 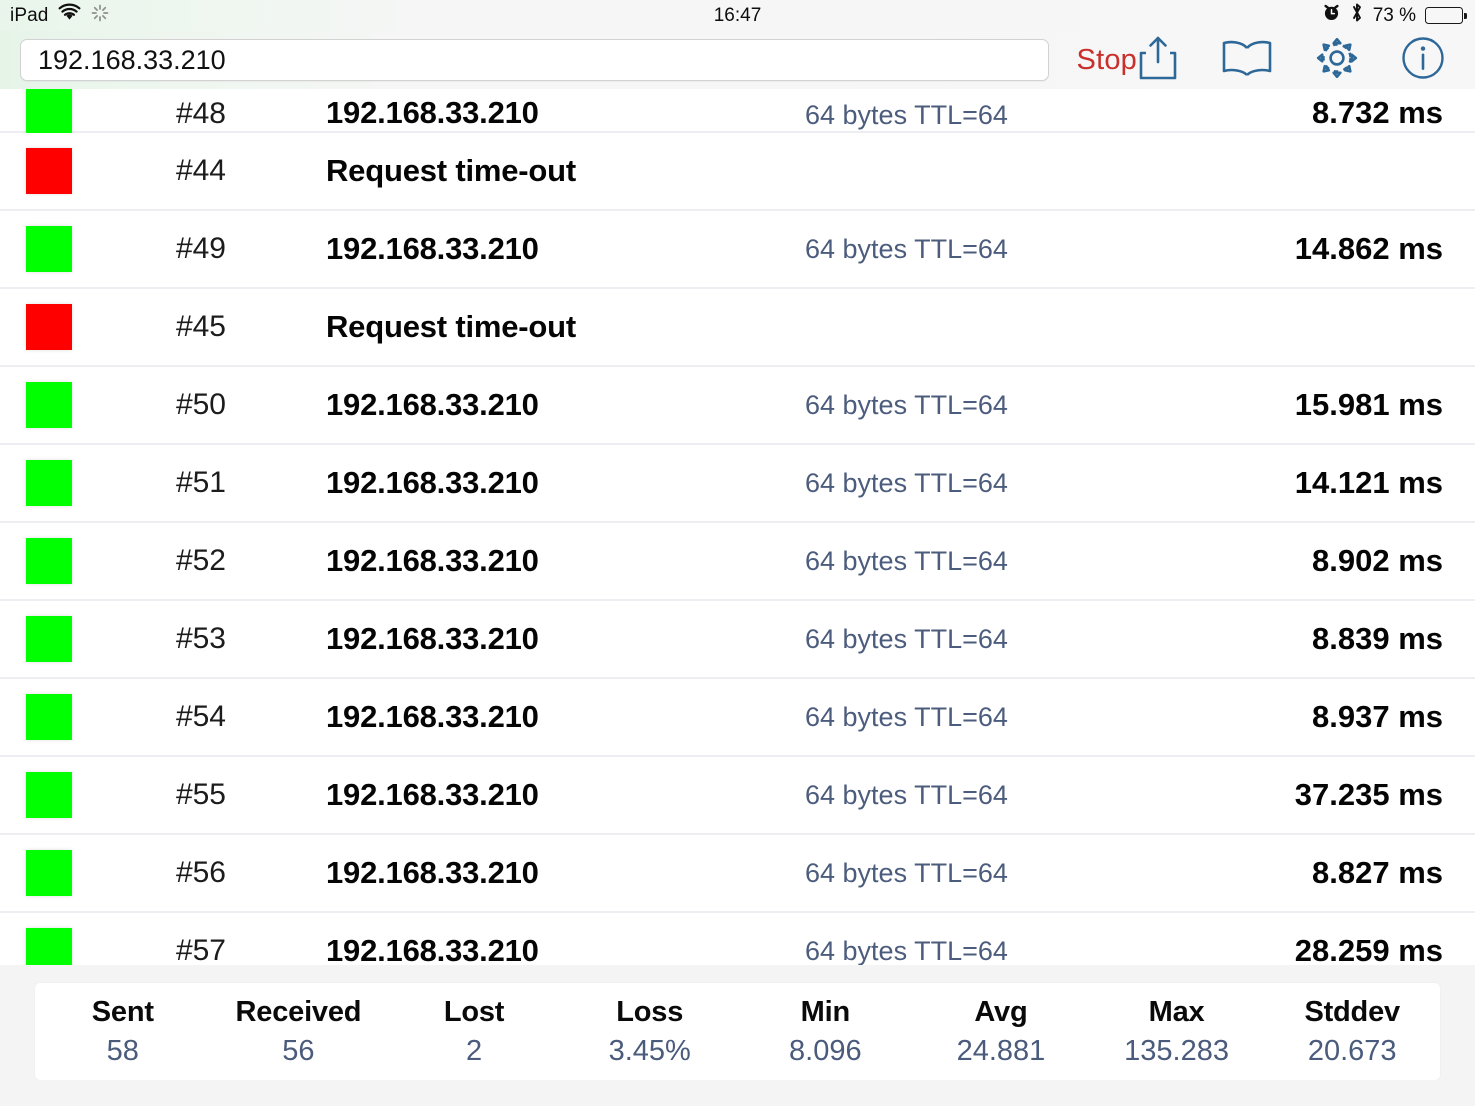 I want to click on ping-result-row: #48 192.168.33.210 64 bytes TTL=64 8.732 ms, so click(x=737, y=111).